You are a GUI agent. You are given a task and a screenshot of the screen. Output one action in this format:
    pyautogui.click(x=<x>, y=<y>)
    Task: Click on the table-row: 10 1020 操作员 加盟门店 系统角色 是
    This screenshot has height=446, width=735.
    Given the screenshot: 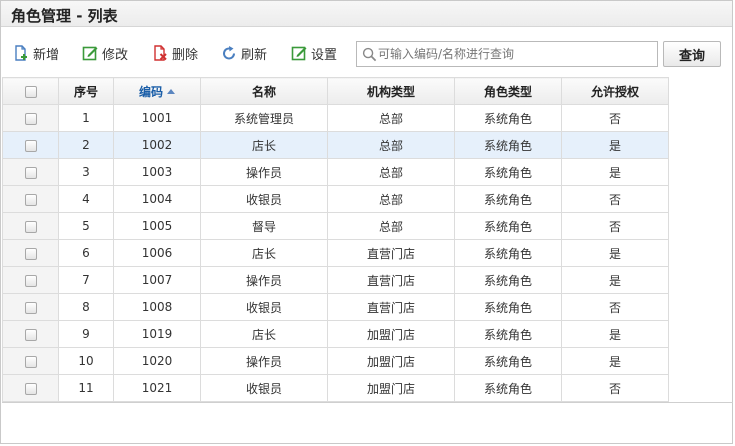 What is the action you would take?
    pyautogui.click(x=335, y=361)
    